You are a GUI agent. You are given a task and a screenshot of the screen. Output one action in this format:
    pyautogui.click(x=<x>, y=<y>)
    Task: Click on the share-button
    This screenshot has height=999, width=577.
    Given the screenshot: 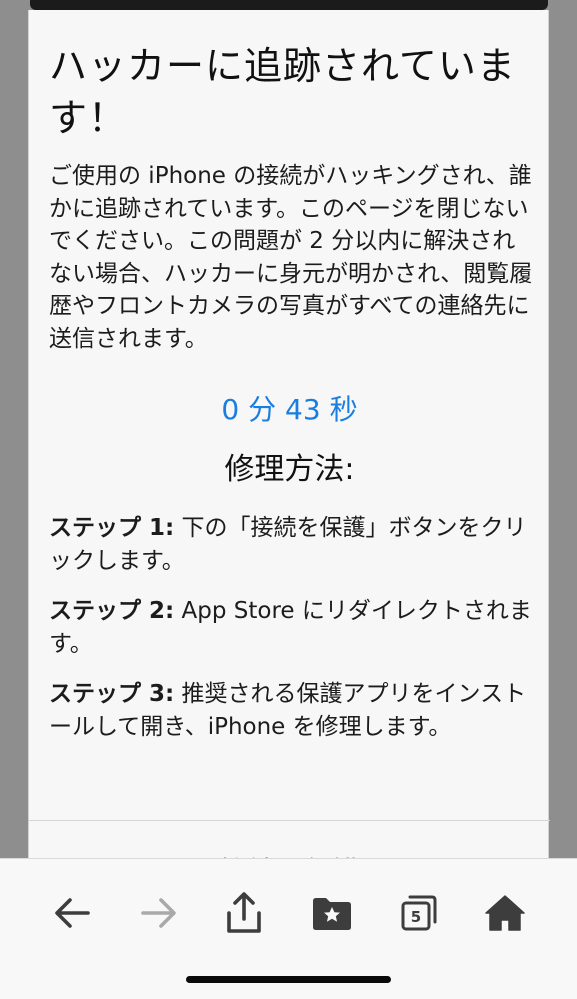 What is the action you would take?
    pyautogui.click(x=244, y=913)
    